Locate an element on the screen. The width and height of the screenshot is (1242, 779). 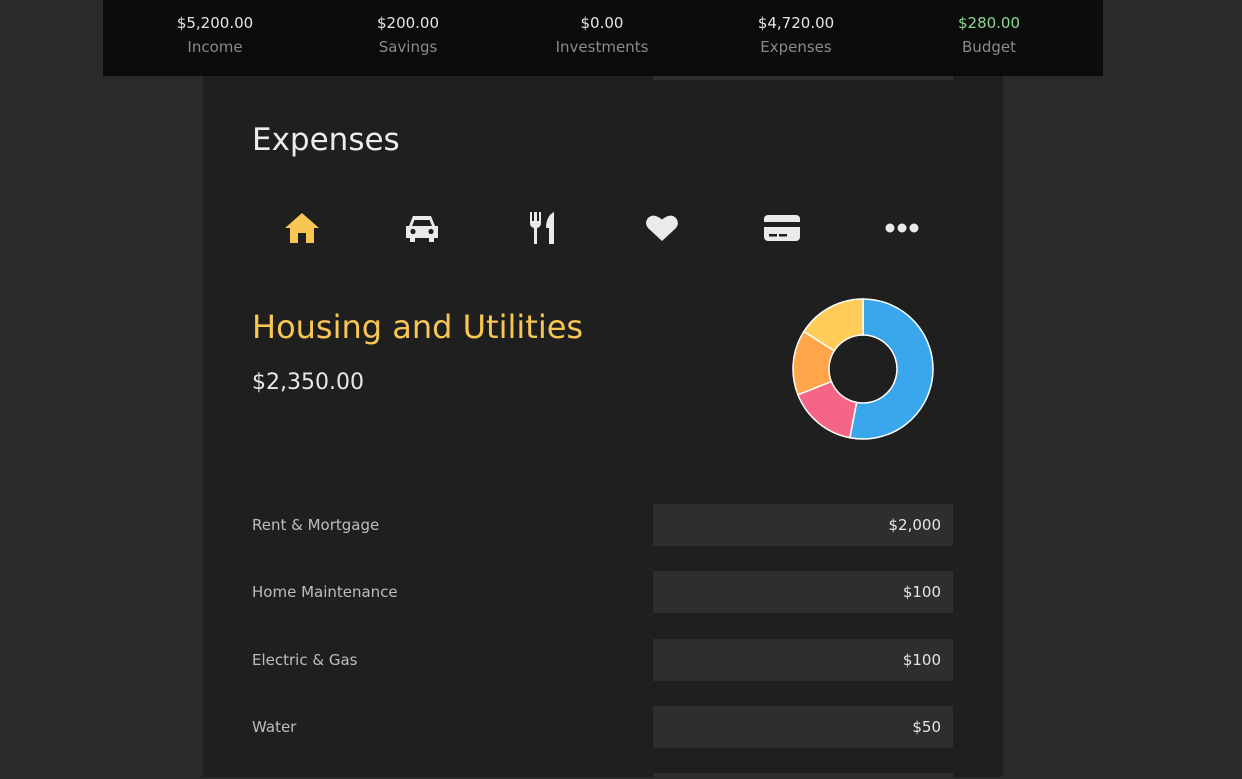
car-icon is located at coordinates (422, 229).